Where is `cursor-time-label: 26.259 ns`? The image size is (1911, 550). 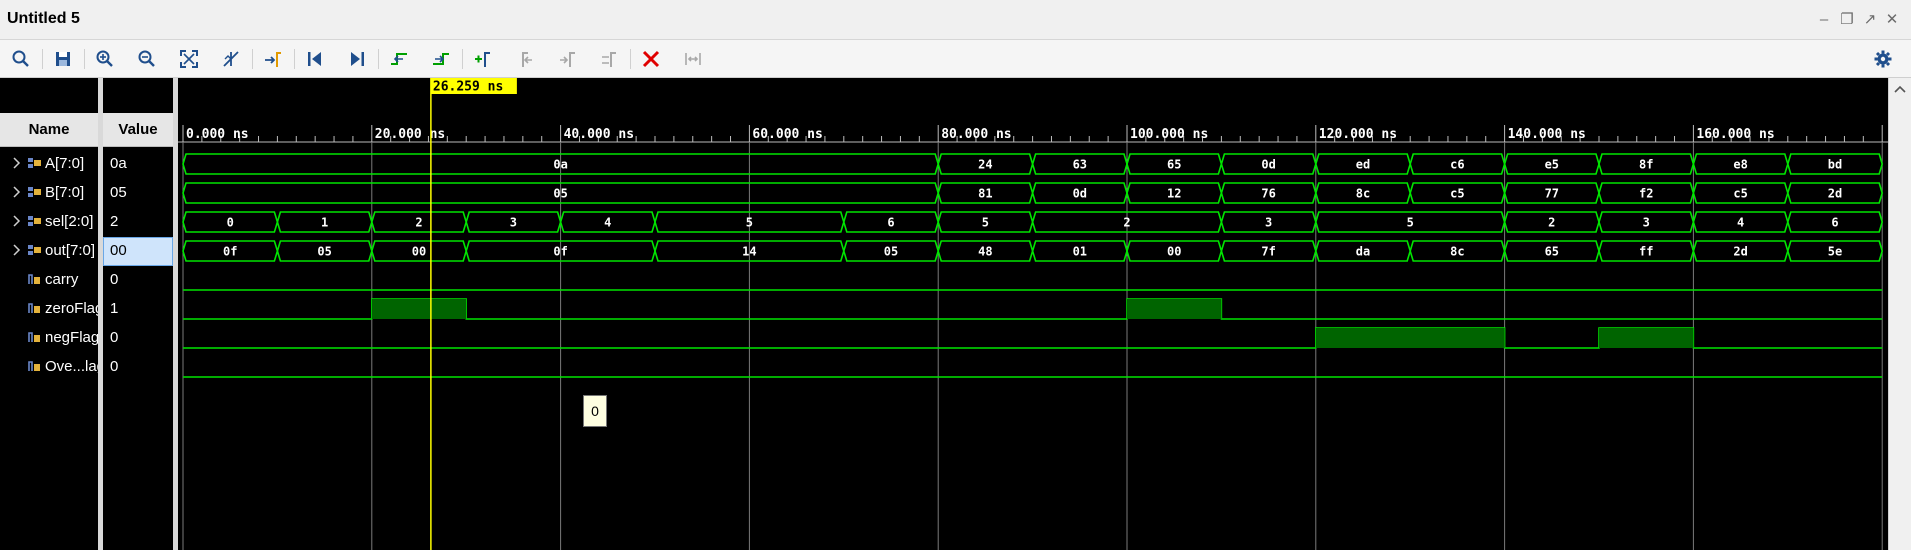 cursor-time-label: 26.259 ns is located at coordinates (468, 87).